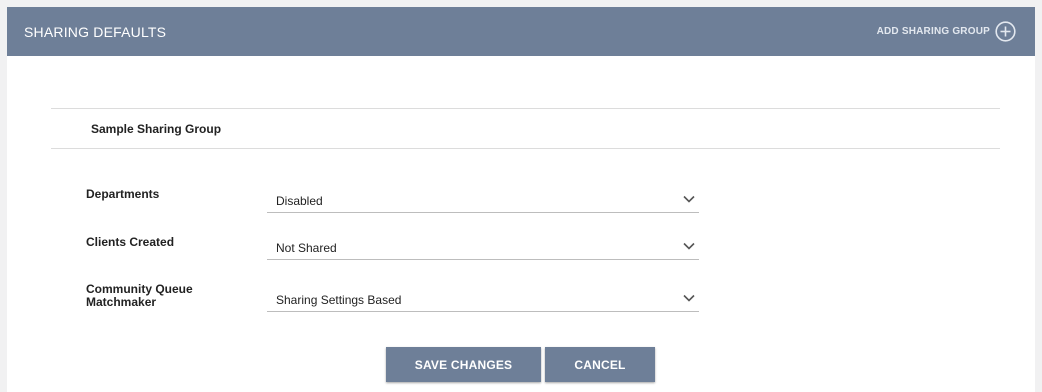 This screenshot has width=1042, height=392. Describe the element at coordinates (130, 242) in the screenshot. I see `clients-created-label: Clients Created` at that location.